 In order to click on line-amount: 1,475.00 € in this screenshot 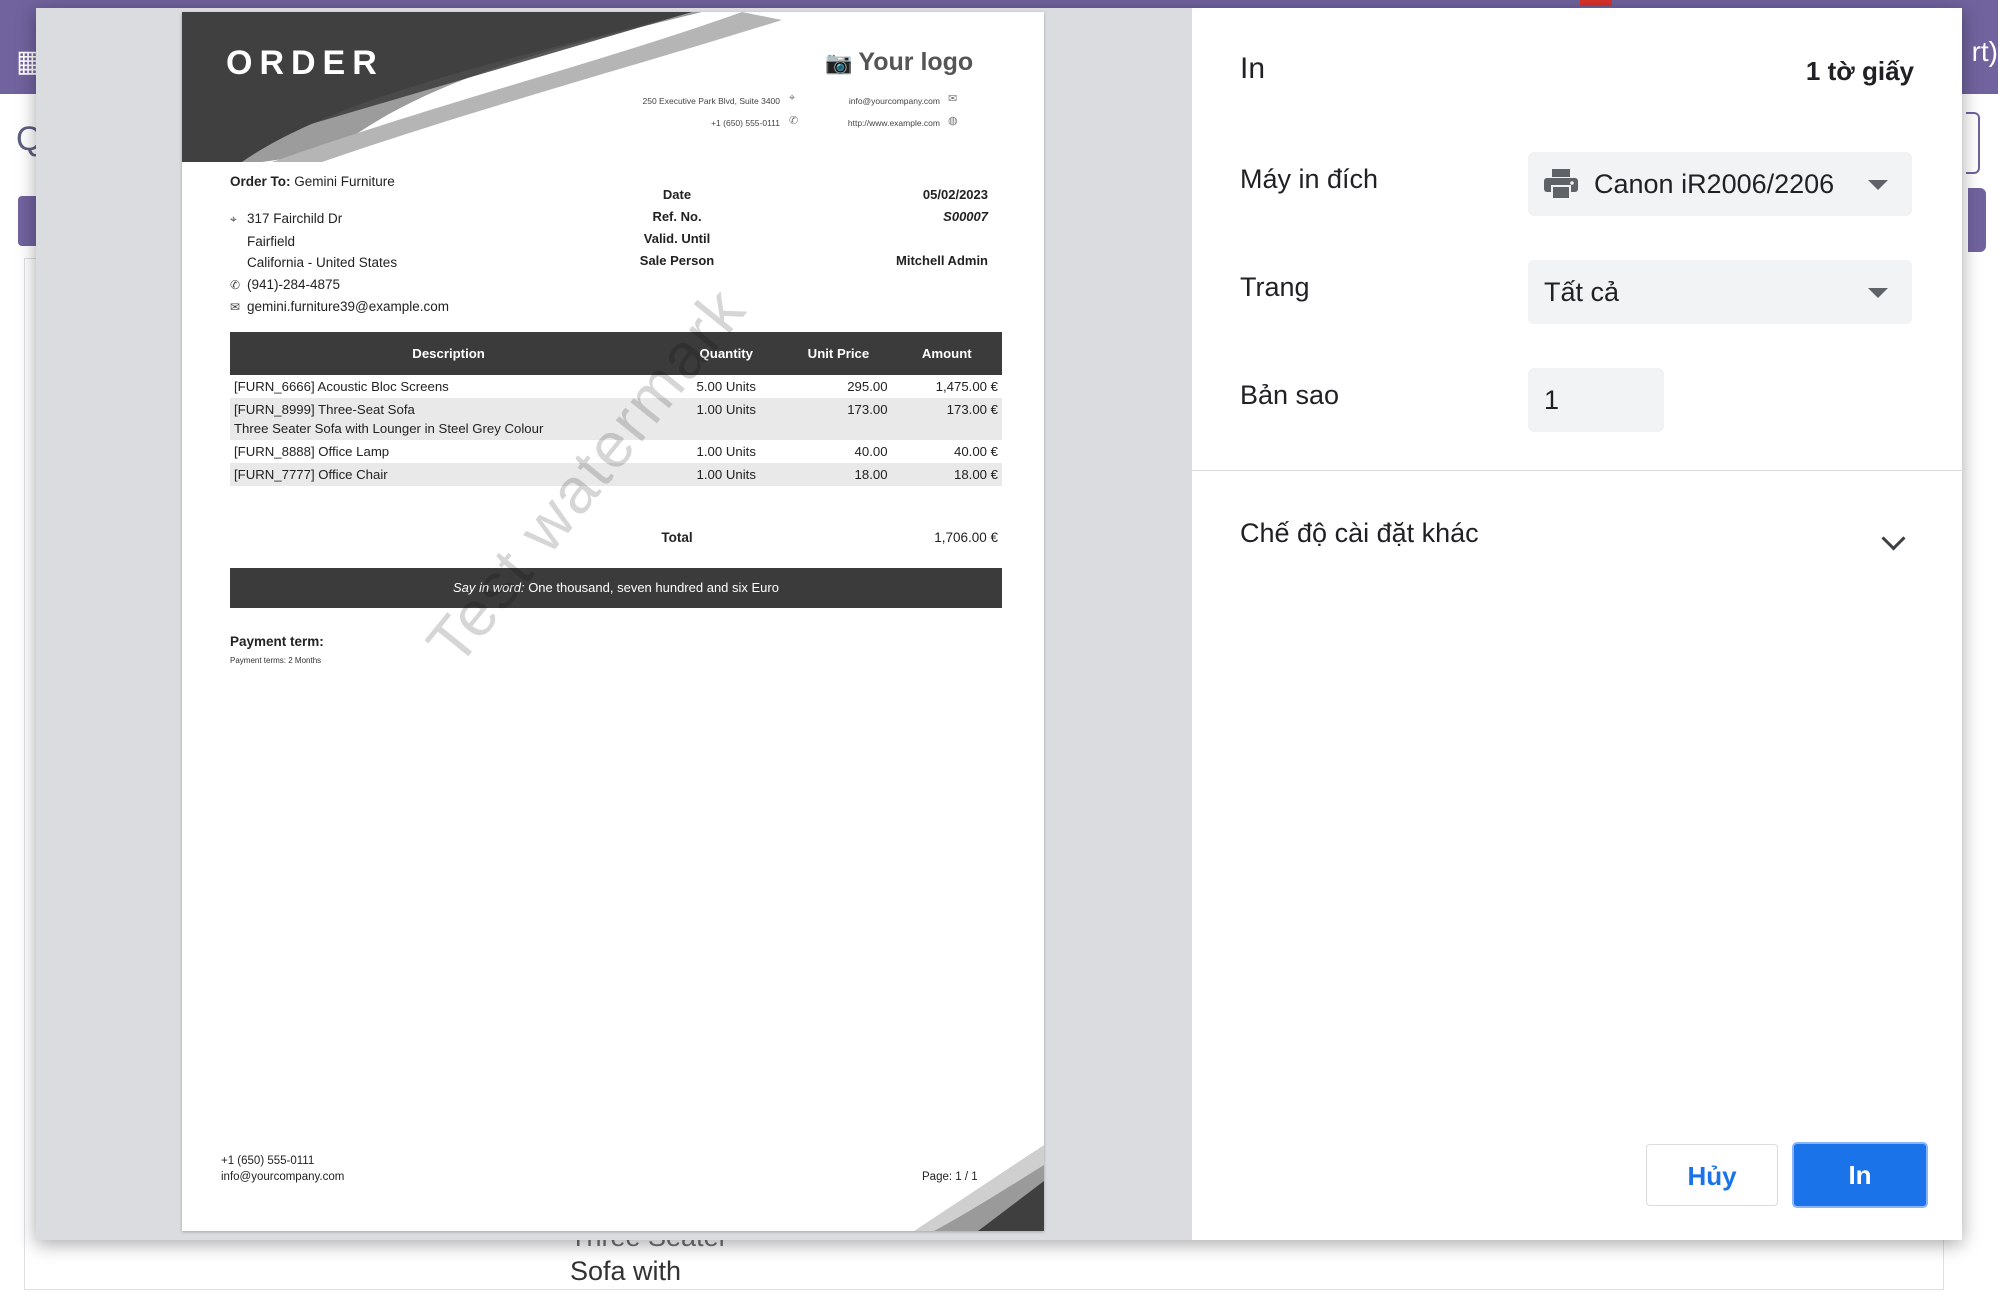, I will do `click(966, 386)`.